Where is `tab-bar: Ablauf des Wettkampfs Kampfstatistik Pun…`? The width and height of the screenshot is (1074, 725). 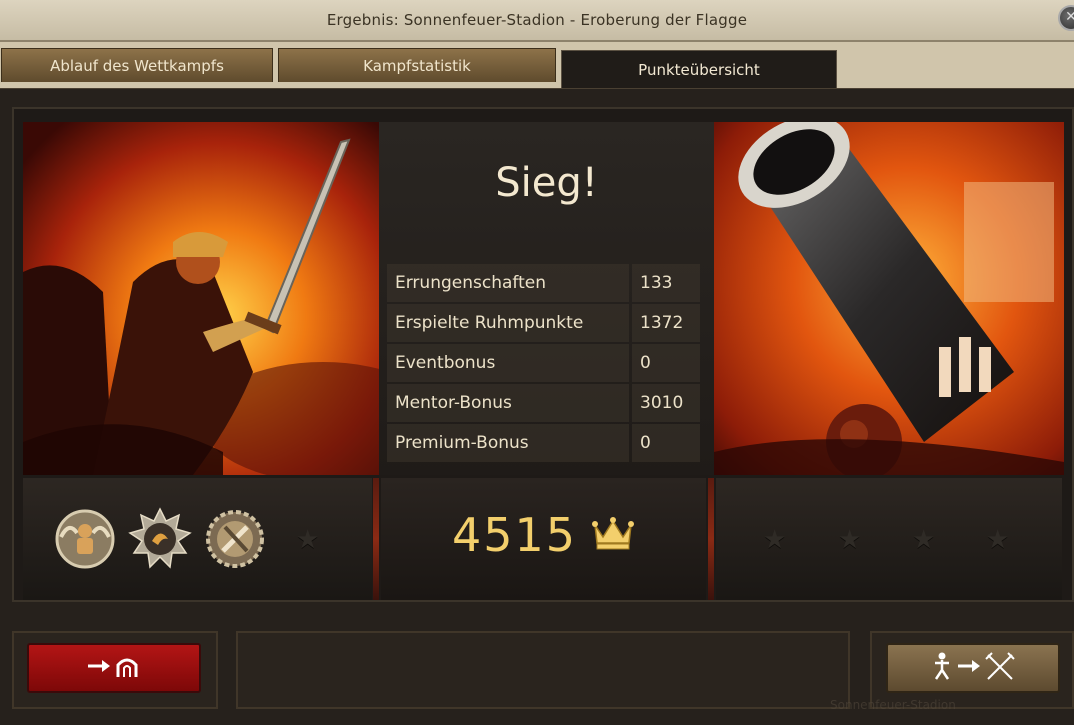 tab-bar: Ablauf des Wettkampfs Kampfstatistik Pun… is located at coordinates (537, 65).